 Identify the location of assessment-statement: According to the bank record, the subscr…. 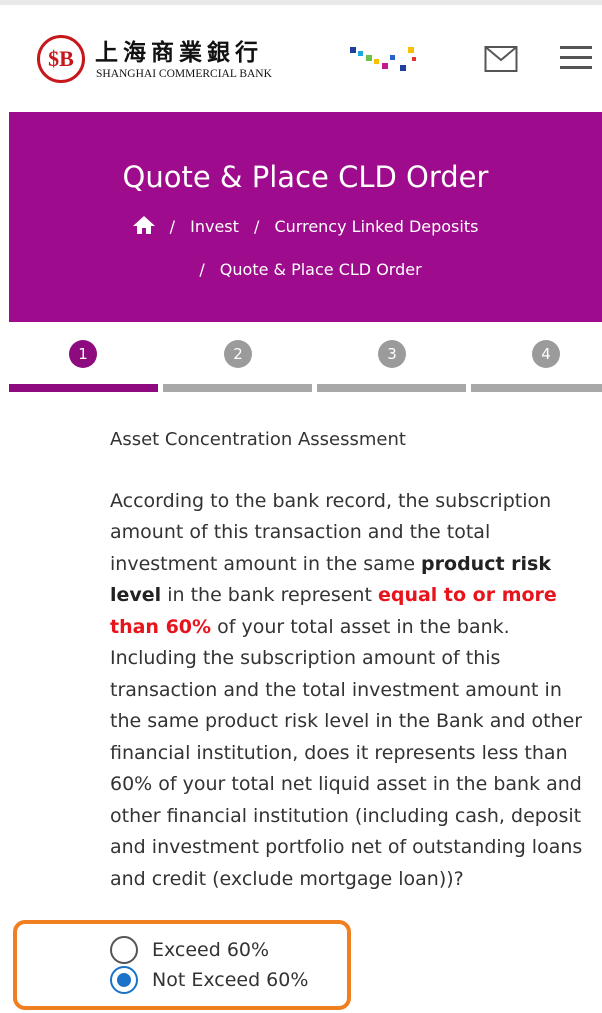
(350, 565).